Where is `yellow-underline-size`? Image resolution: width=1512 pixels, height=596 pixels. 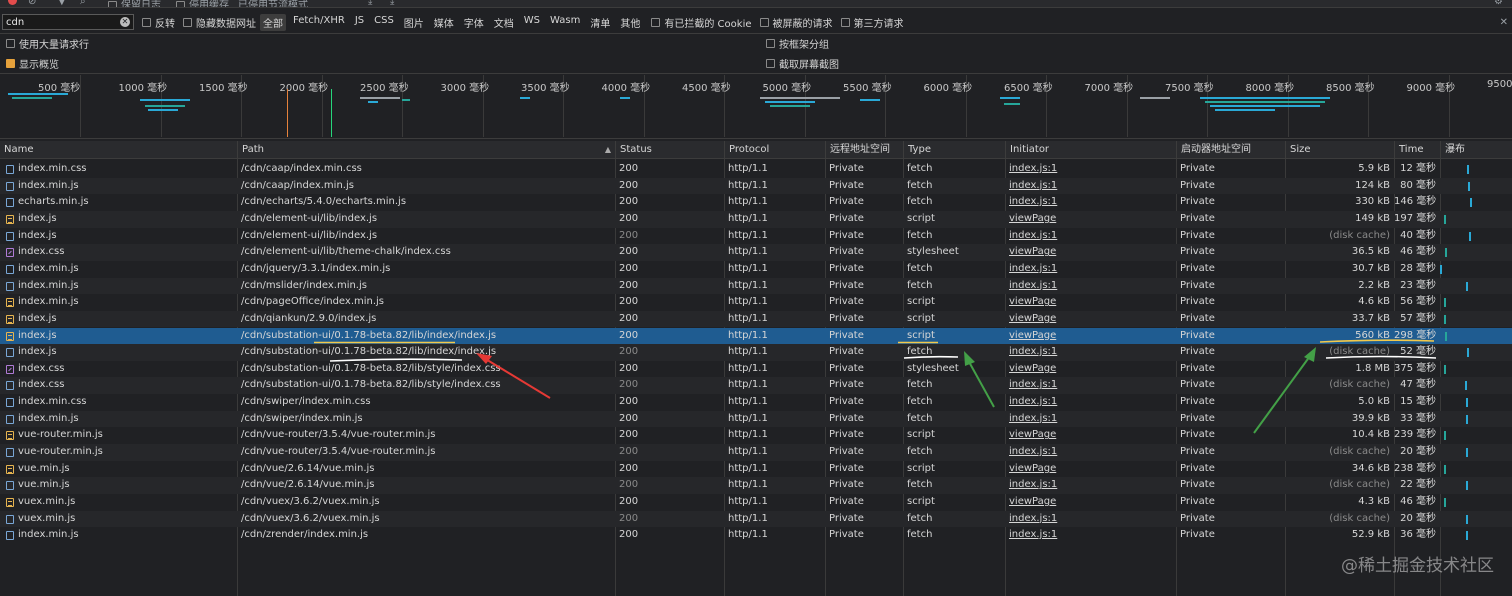
yellow-underline-size is located at coordinates (1377, 341).